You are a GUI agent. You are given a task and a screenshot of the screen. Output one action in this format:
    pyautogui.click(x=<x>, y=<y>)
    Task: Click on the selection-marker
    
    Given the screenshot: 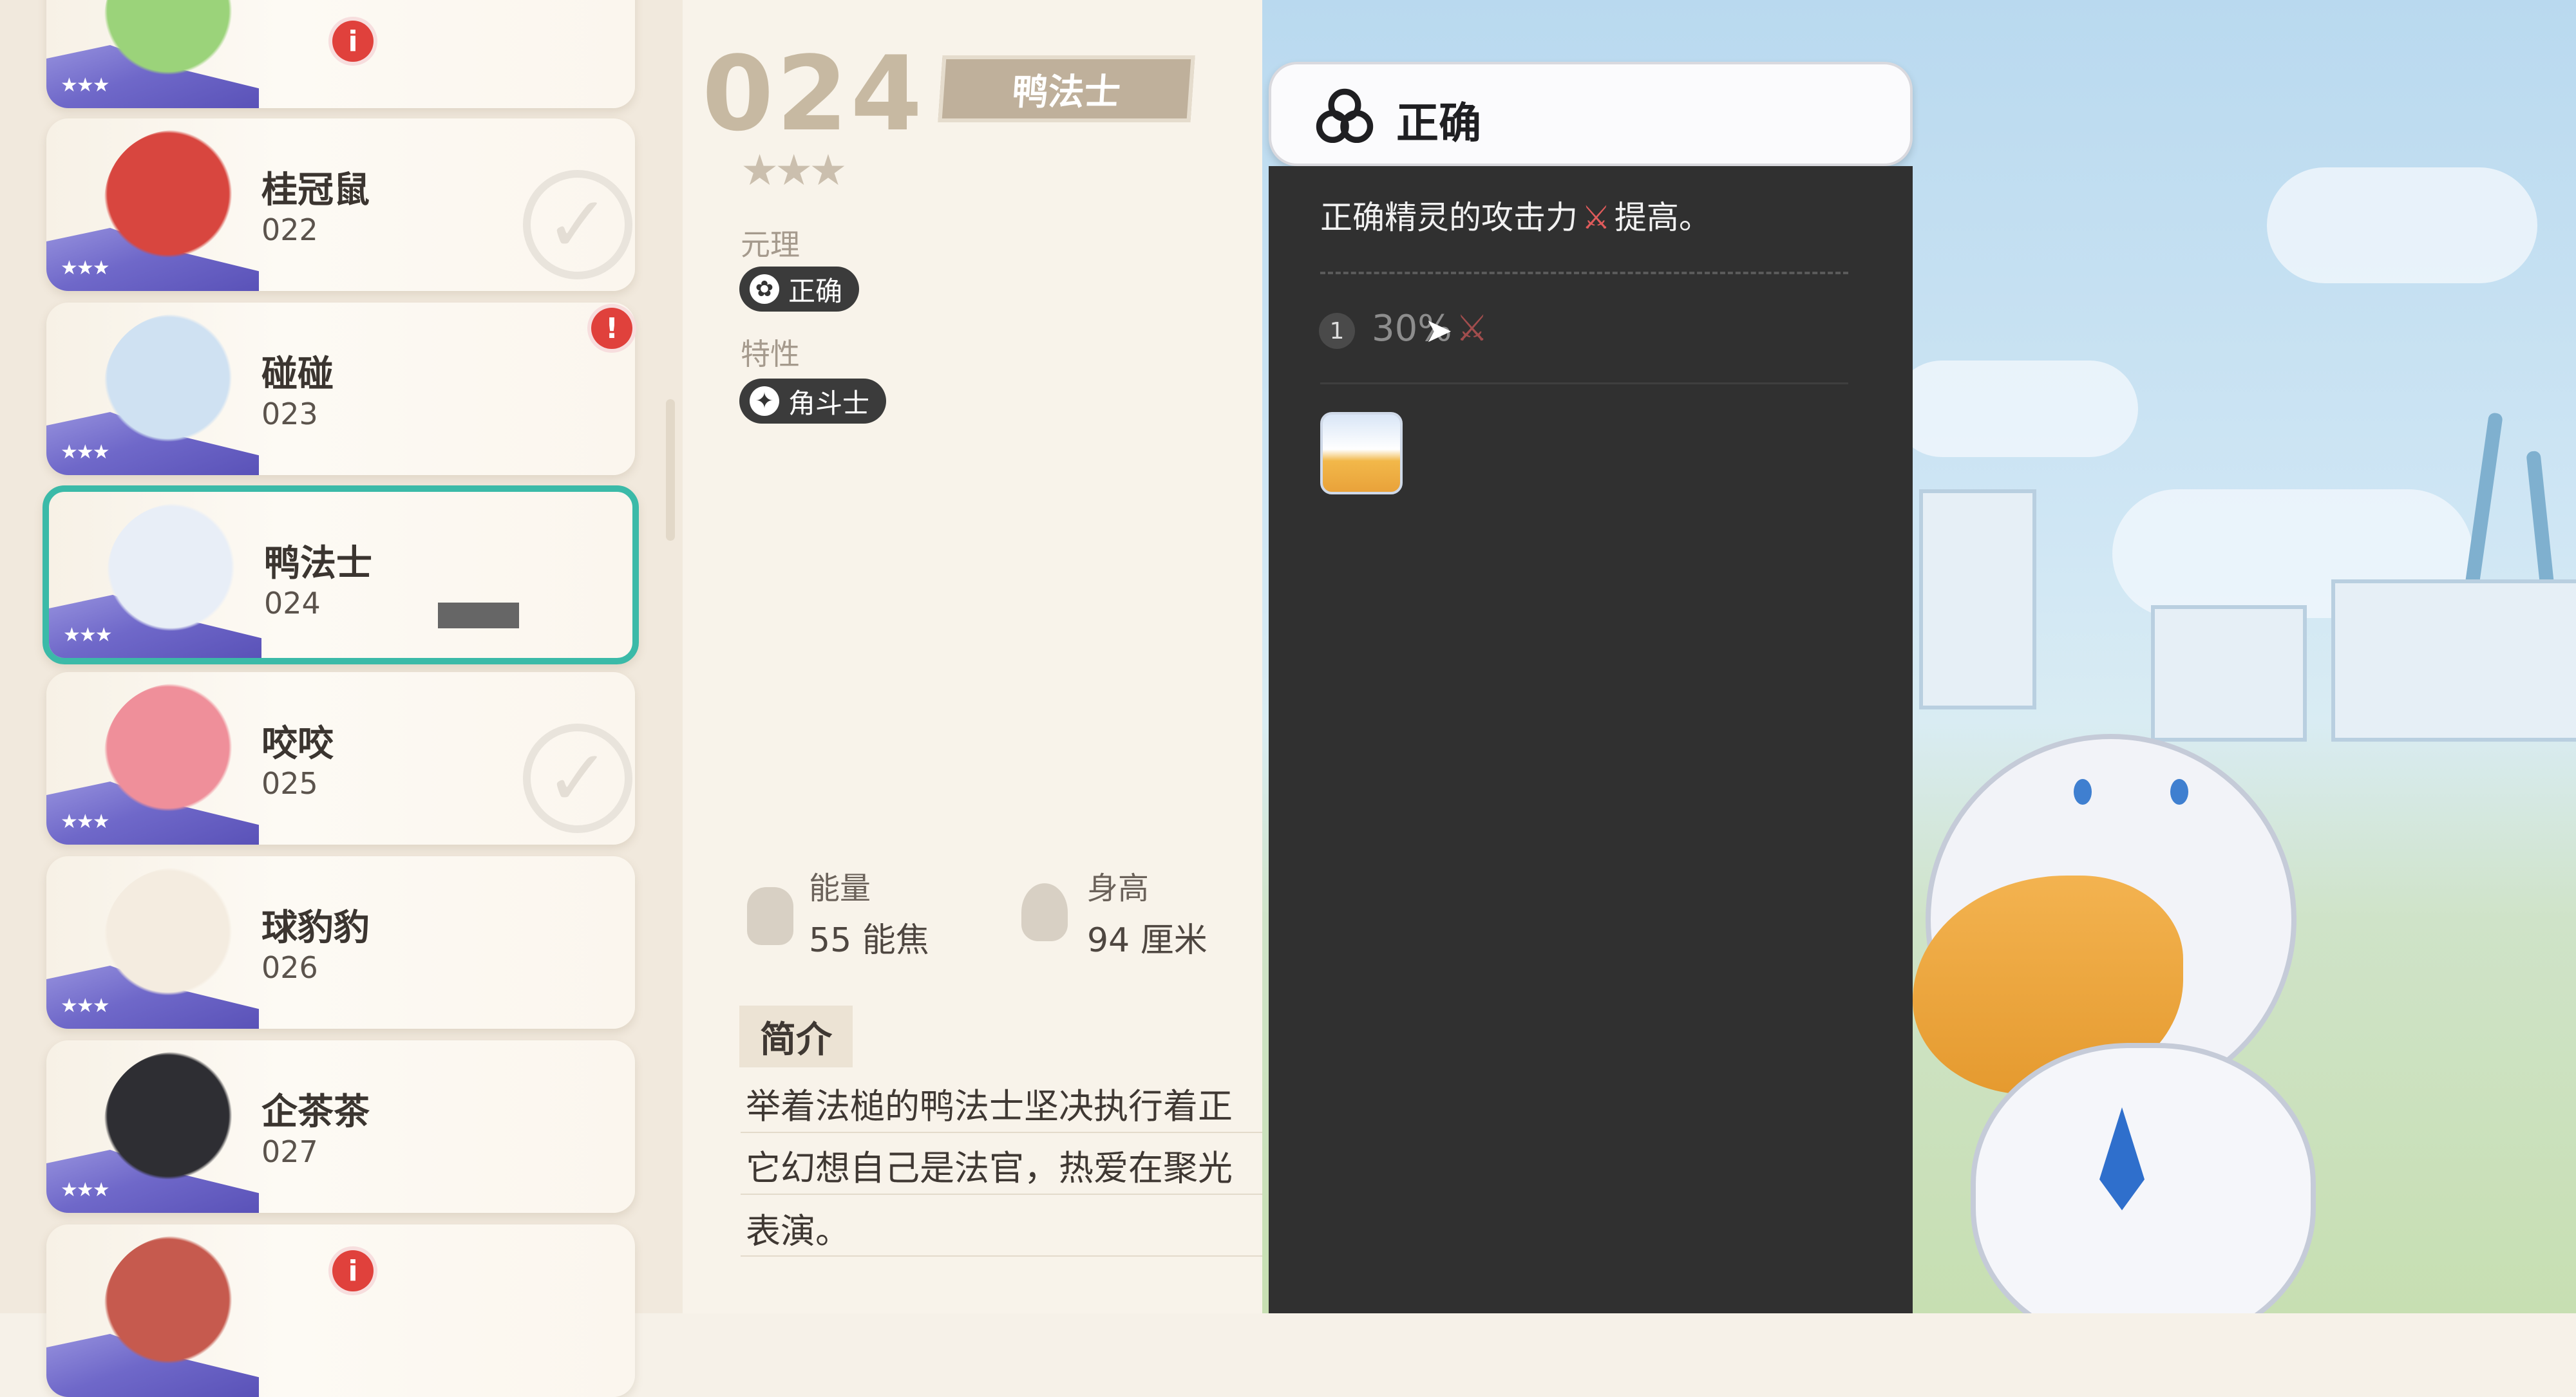 What is the action you would take?
    pyautogui.click(x=479, y=615)
    